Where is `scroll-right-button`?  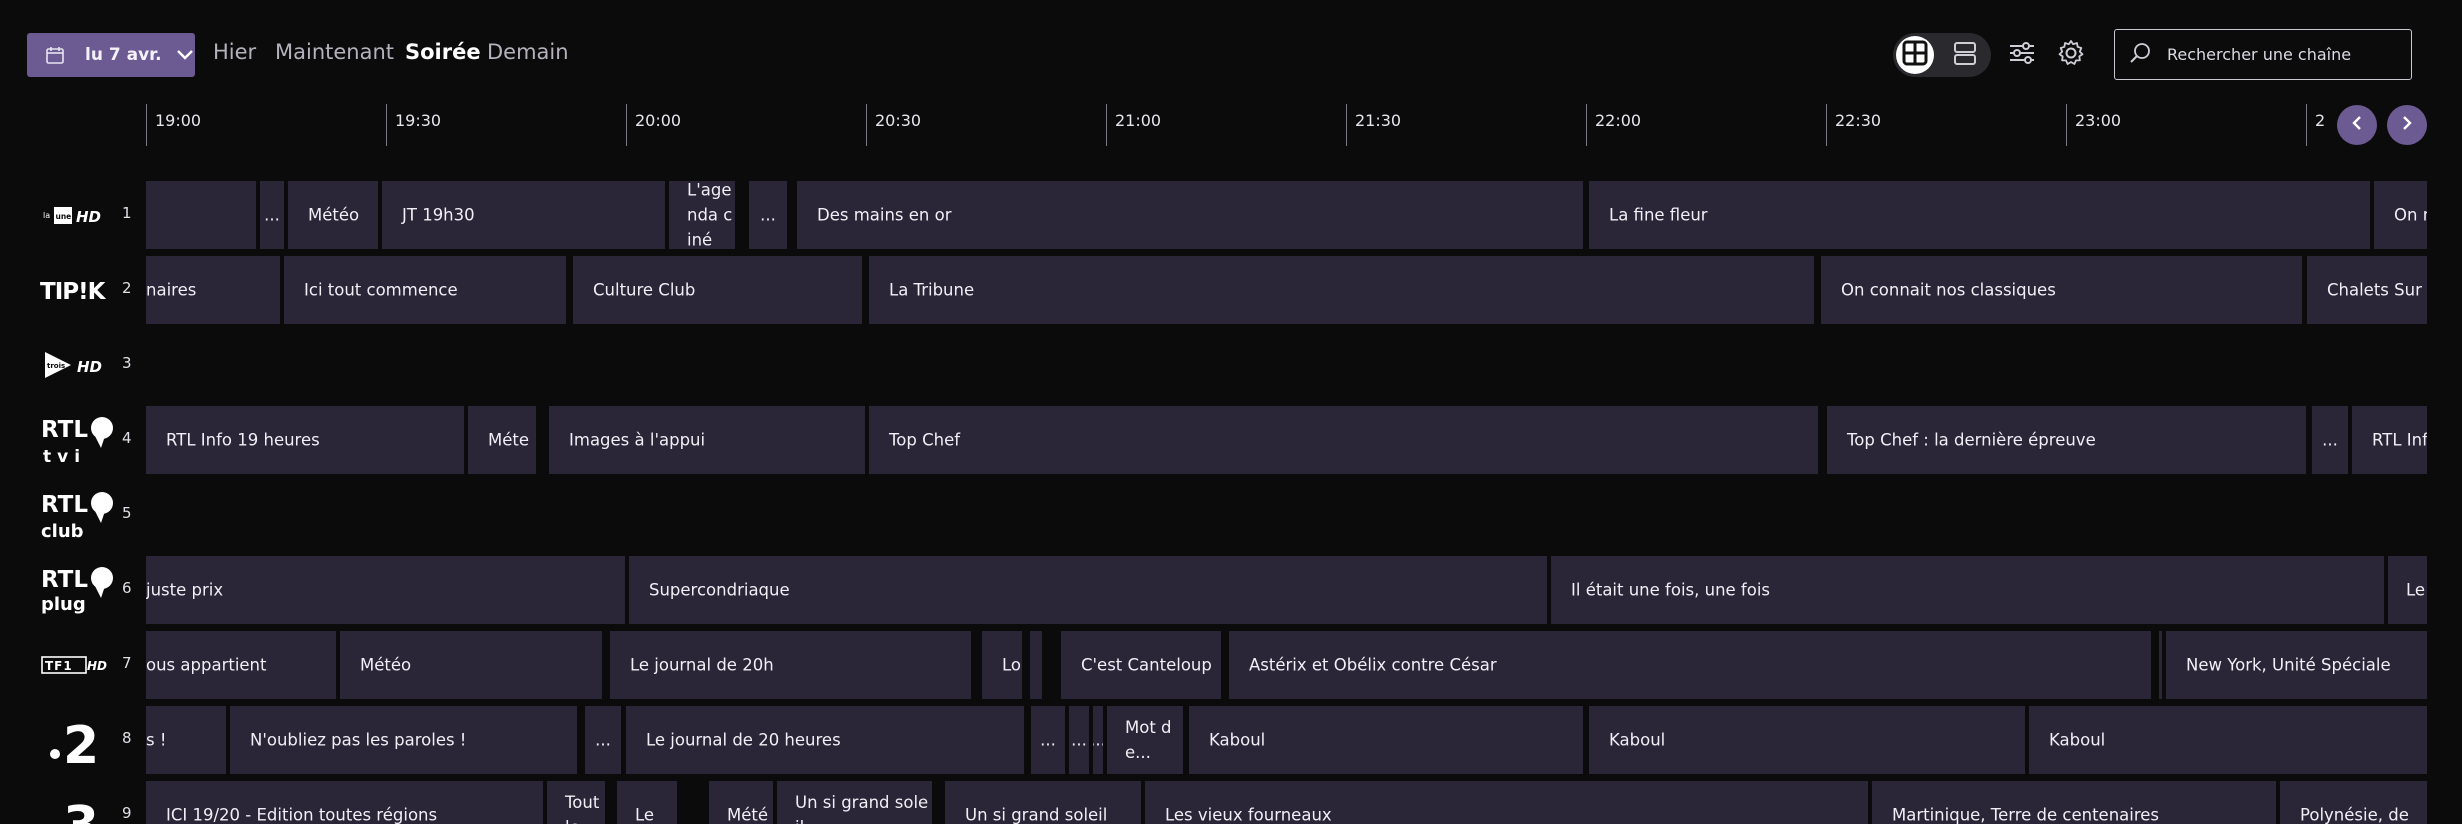 scroll-right-button is located at coordinates (2407, 125).